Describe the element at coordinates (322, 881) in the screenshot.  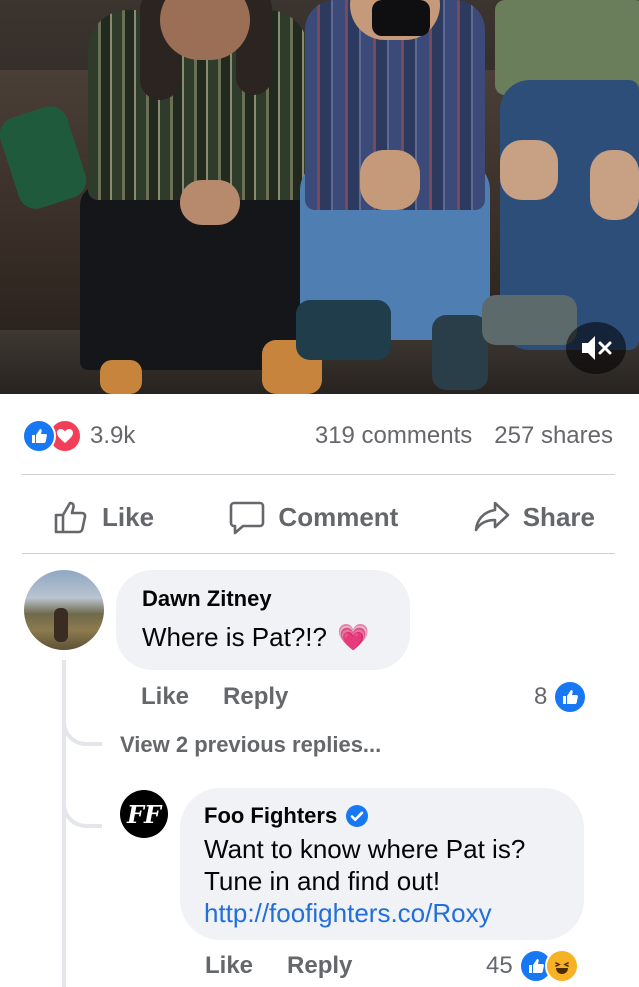
I see `reply-text-line: Tune in and find out!` at that location.